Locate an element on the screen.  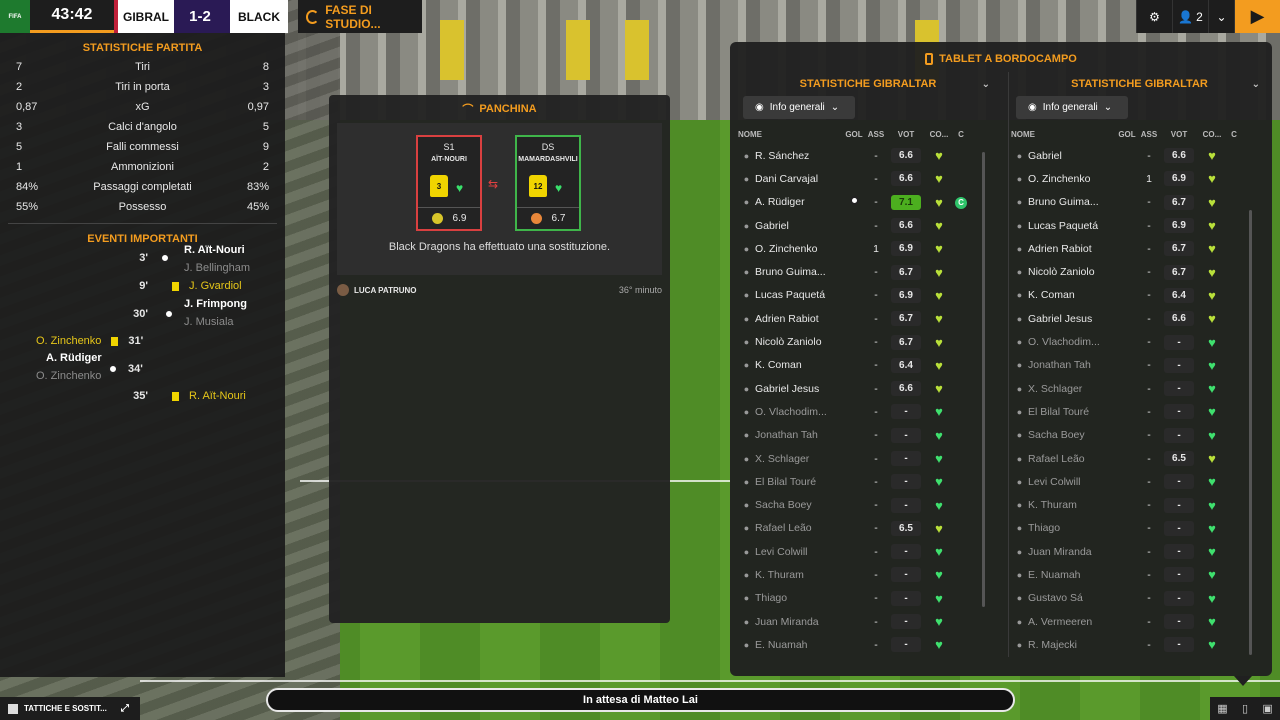
event-assist: O. Zinchenko is located at coordinates (68, 376).